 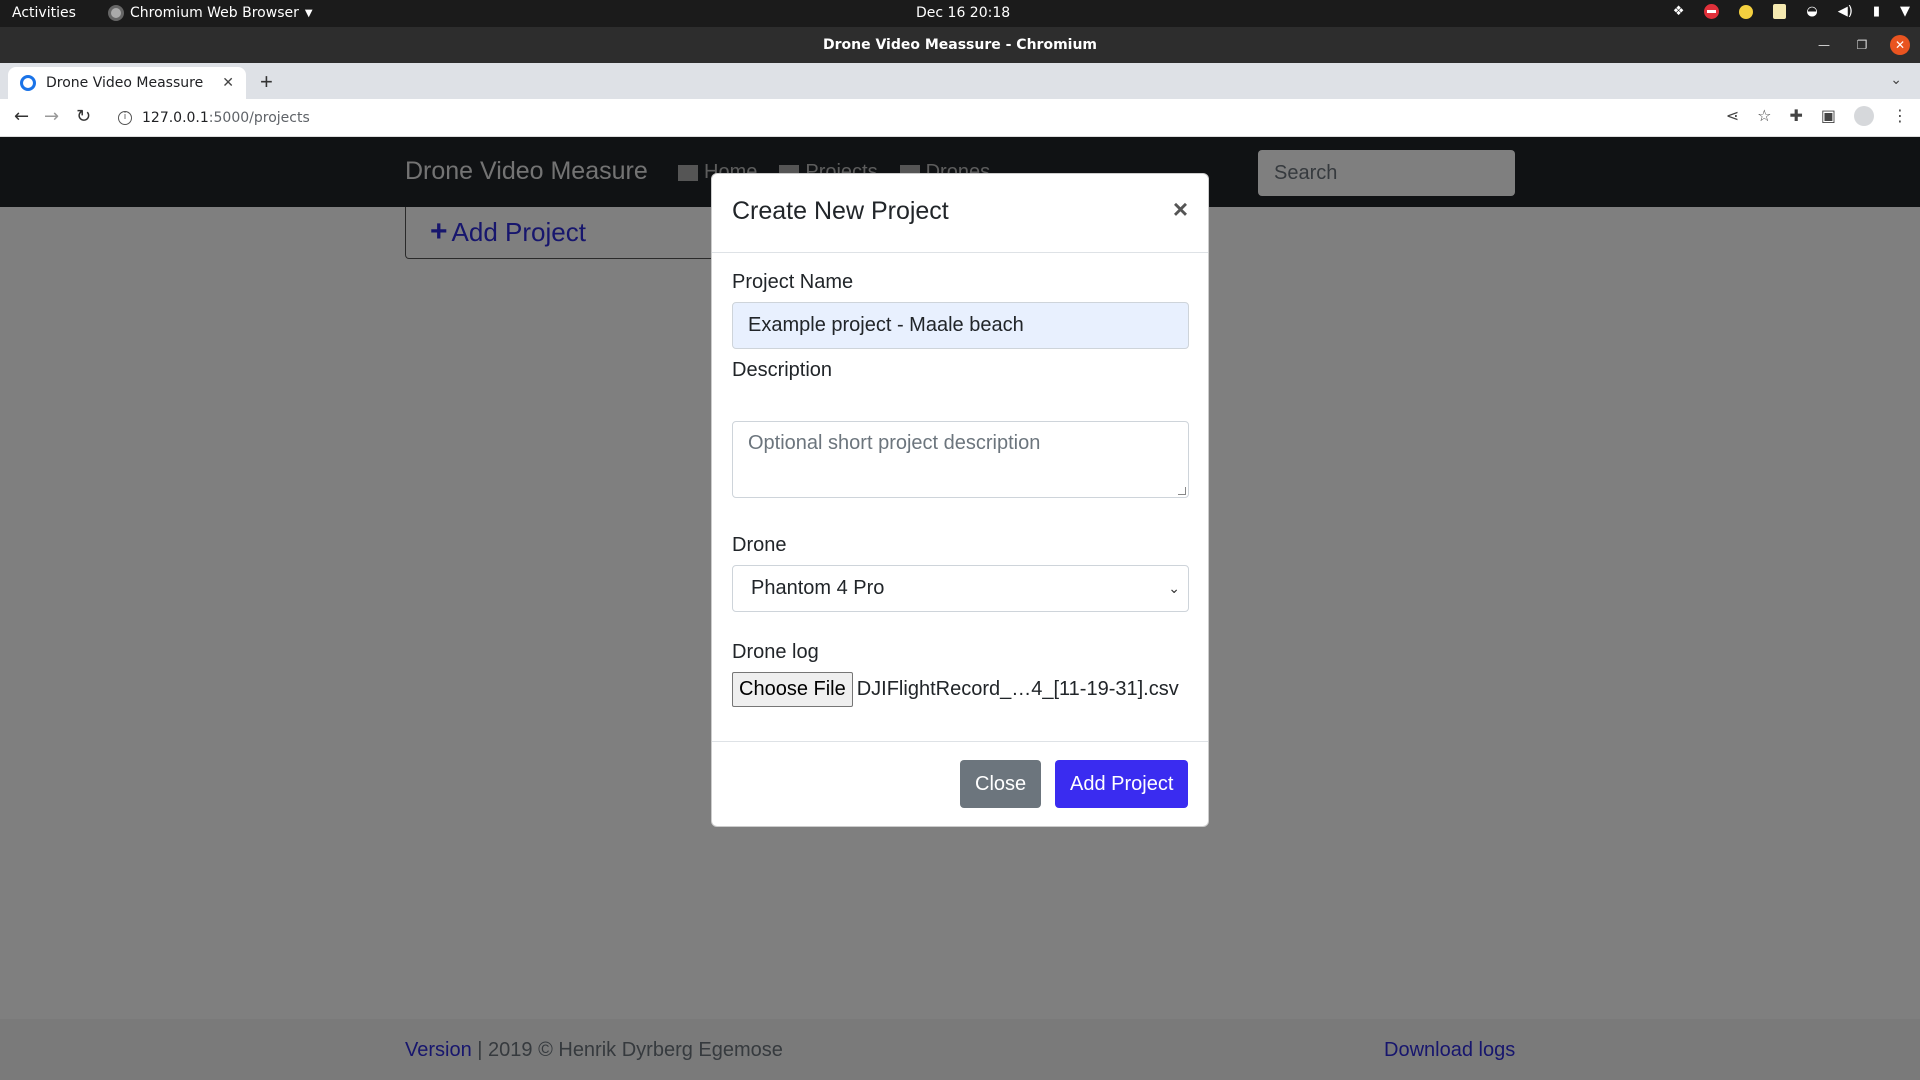 I want to click on profile-icon, so click(x=1864, y=116).